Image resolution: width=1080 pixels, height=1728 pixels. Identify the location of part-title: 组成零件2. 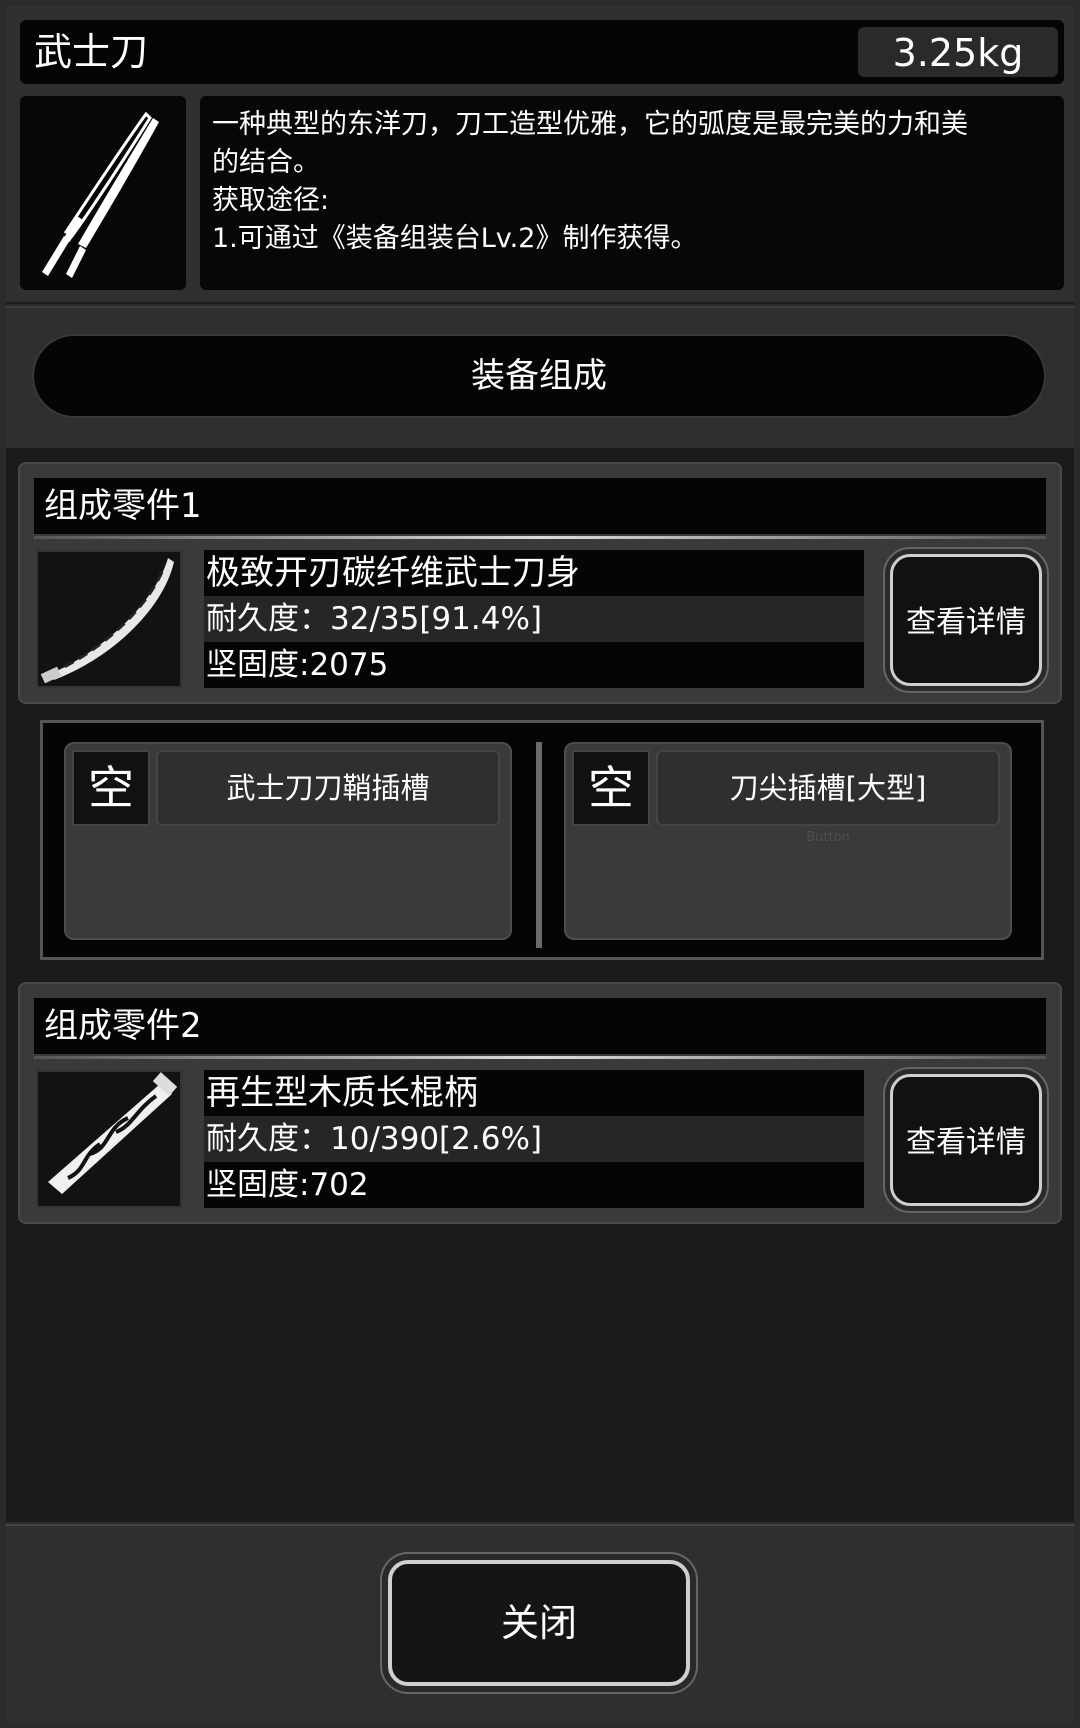
(540, 1026).